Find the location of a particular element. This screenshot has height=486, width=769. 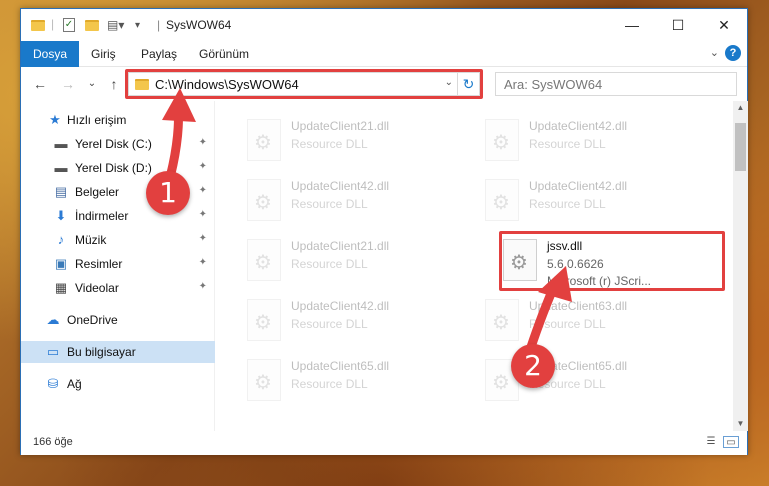

videos-icon: ▦ is located at coordinates (61, 287).